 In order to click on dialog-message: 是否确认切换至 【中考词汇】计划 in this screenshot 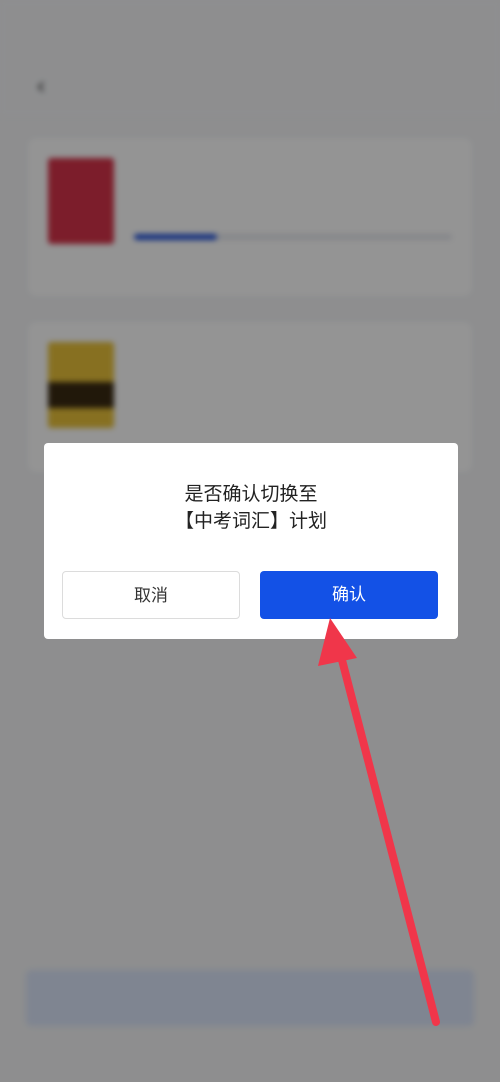, I will do `click(251, 508)`.